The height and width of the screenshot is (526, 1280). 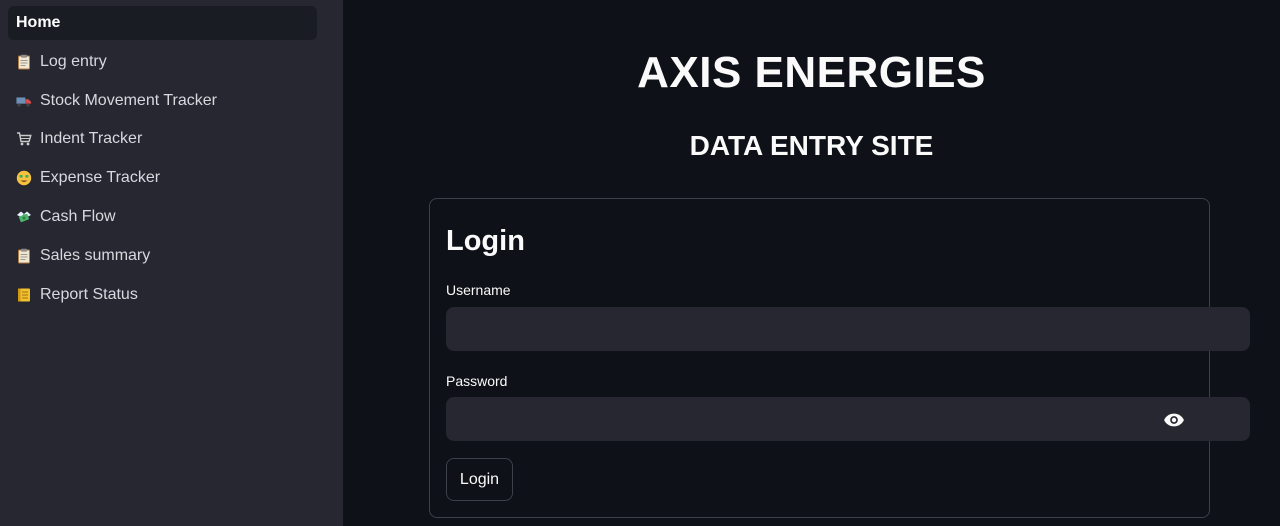 I want to click on cart-icon, so click(x=24, y=139).